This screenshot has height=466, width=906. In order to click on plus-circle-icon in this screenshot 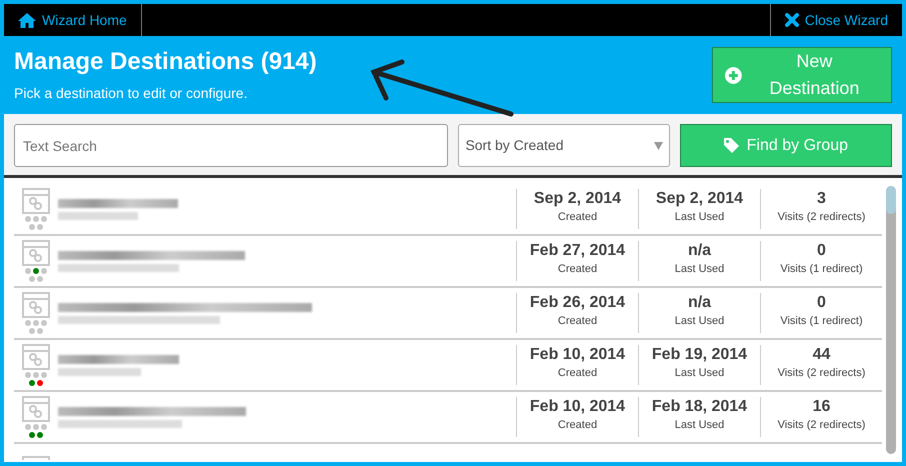, I will do `click(733, 75)`.